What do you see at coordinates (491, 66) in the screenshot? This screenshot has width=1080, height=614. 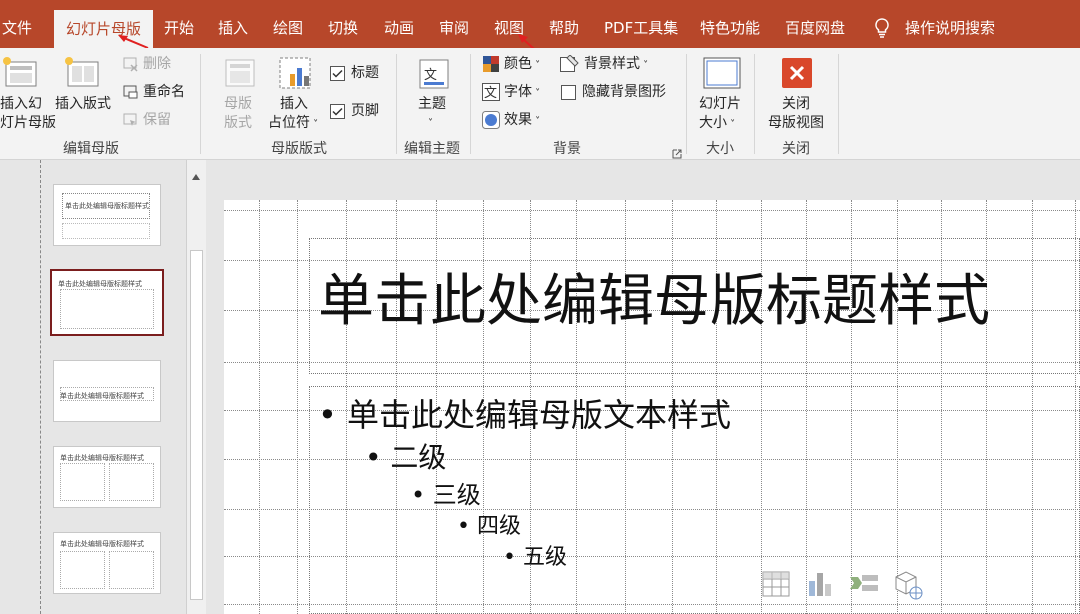 I see `colors-icon` at bounding box center [491, 66].